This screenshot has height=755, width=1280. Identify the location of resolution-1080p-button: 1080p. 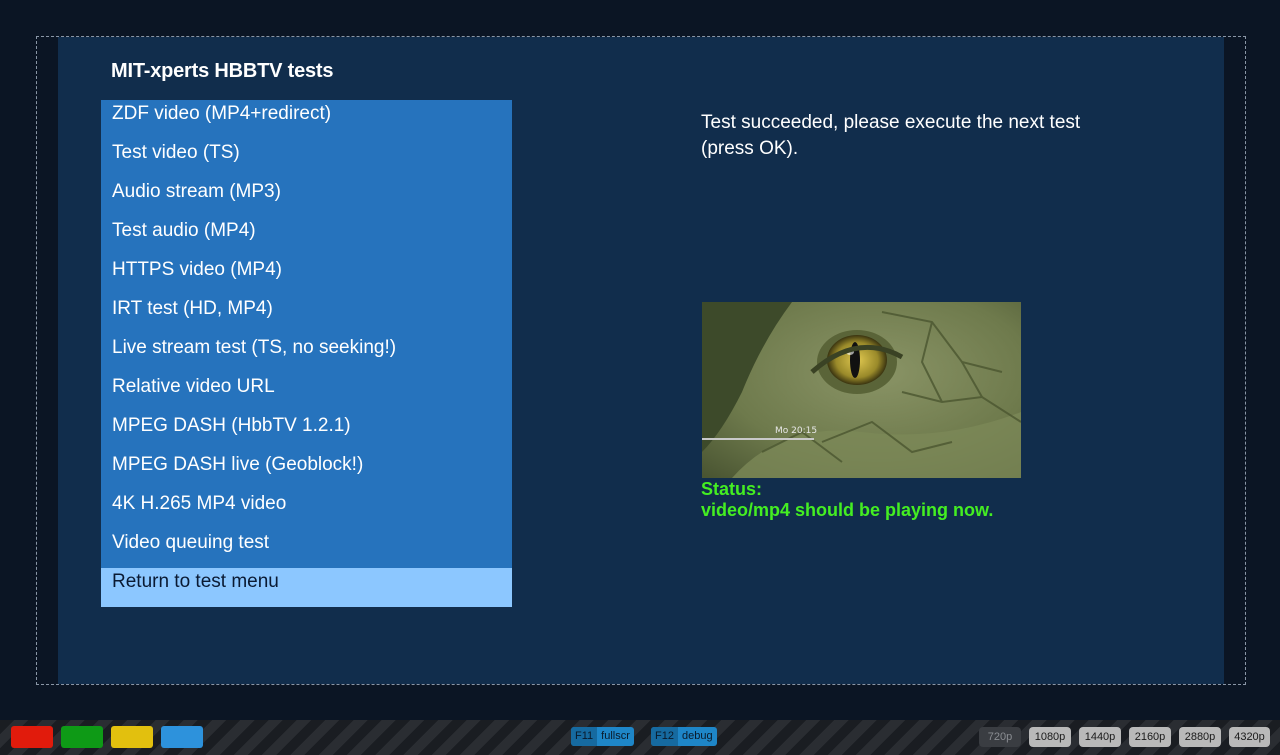
(1050, 737).